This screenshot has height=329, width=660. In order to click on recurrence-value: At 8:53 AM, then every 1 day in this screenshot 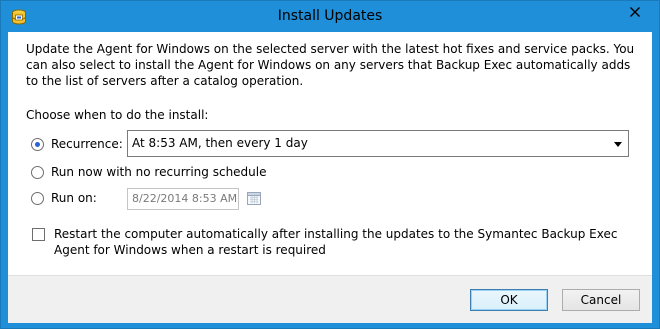, I will do `click(220, 143)`.